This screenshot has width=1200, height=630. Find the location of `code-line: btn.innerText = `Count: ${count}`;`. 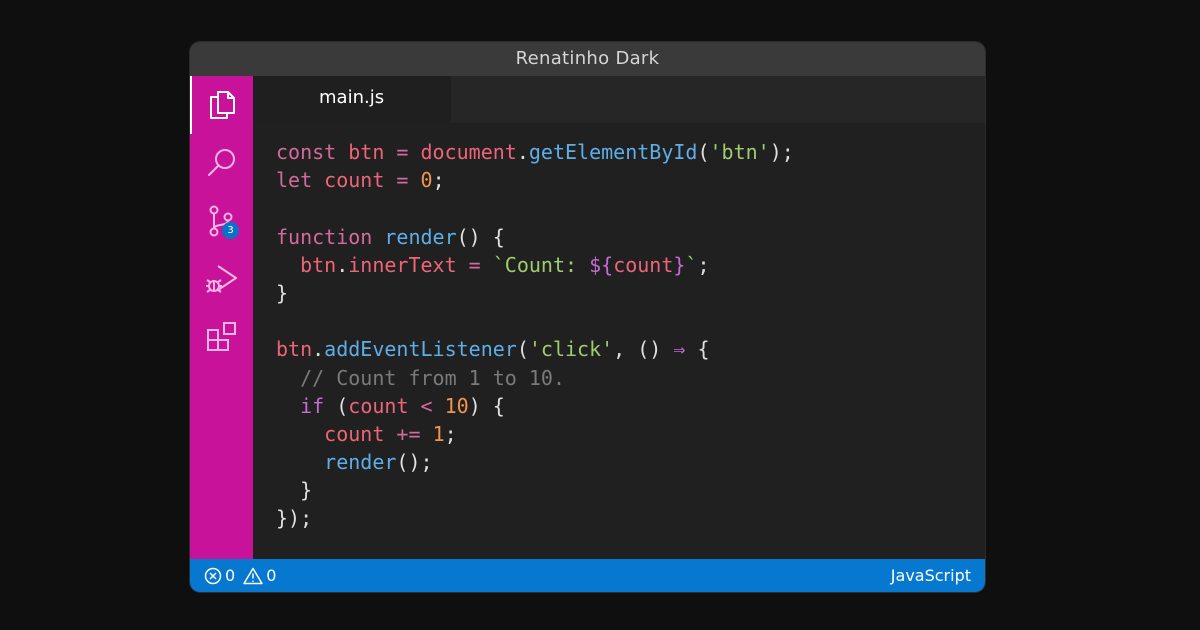

code-line: btn.innerText = `Count: ${count}`; is located at coordinates (535, 265).